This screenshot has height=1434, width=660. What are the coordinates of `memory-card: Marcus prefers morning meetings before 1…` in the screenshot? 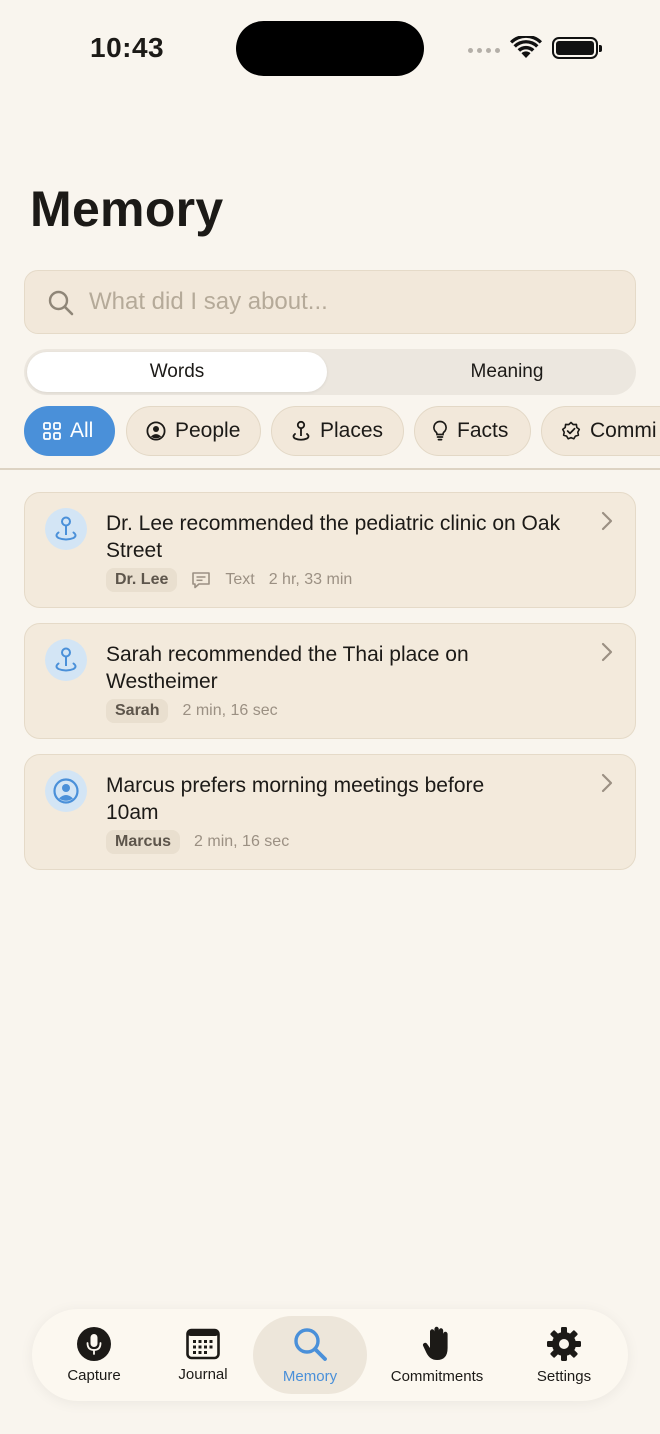 It's located at (330, 812).